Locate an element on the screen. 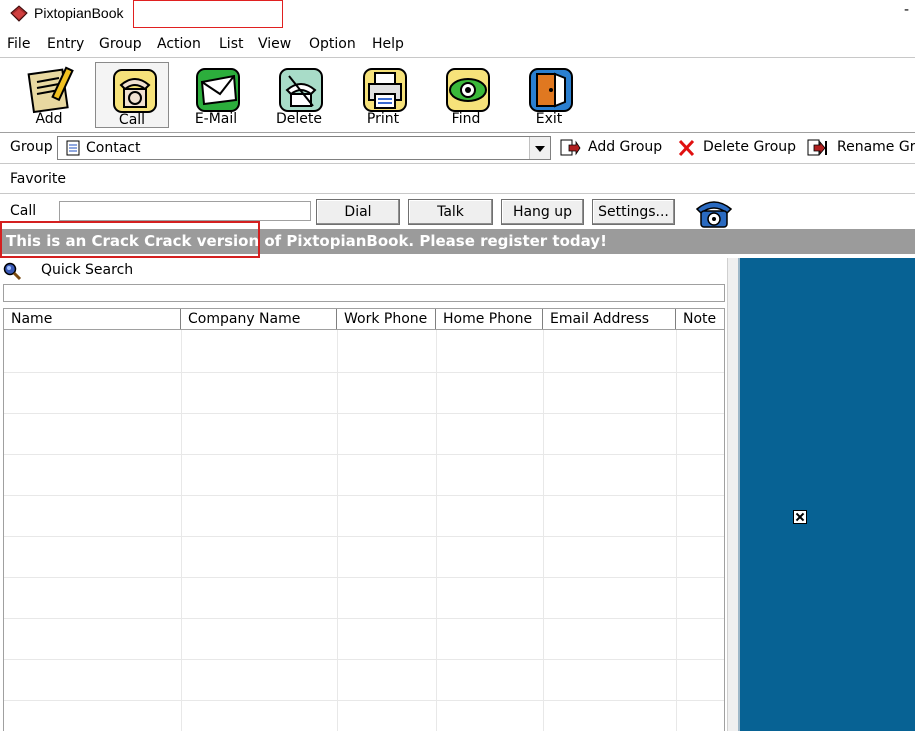 This screenshot has height=731, width=915. rename-group-icon is located at coordinates (817, 147).